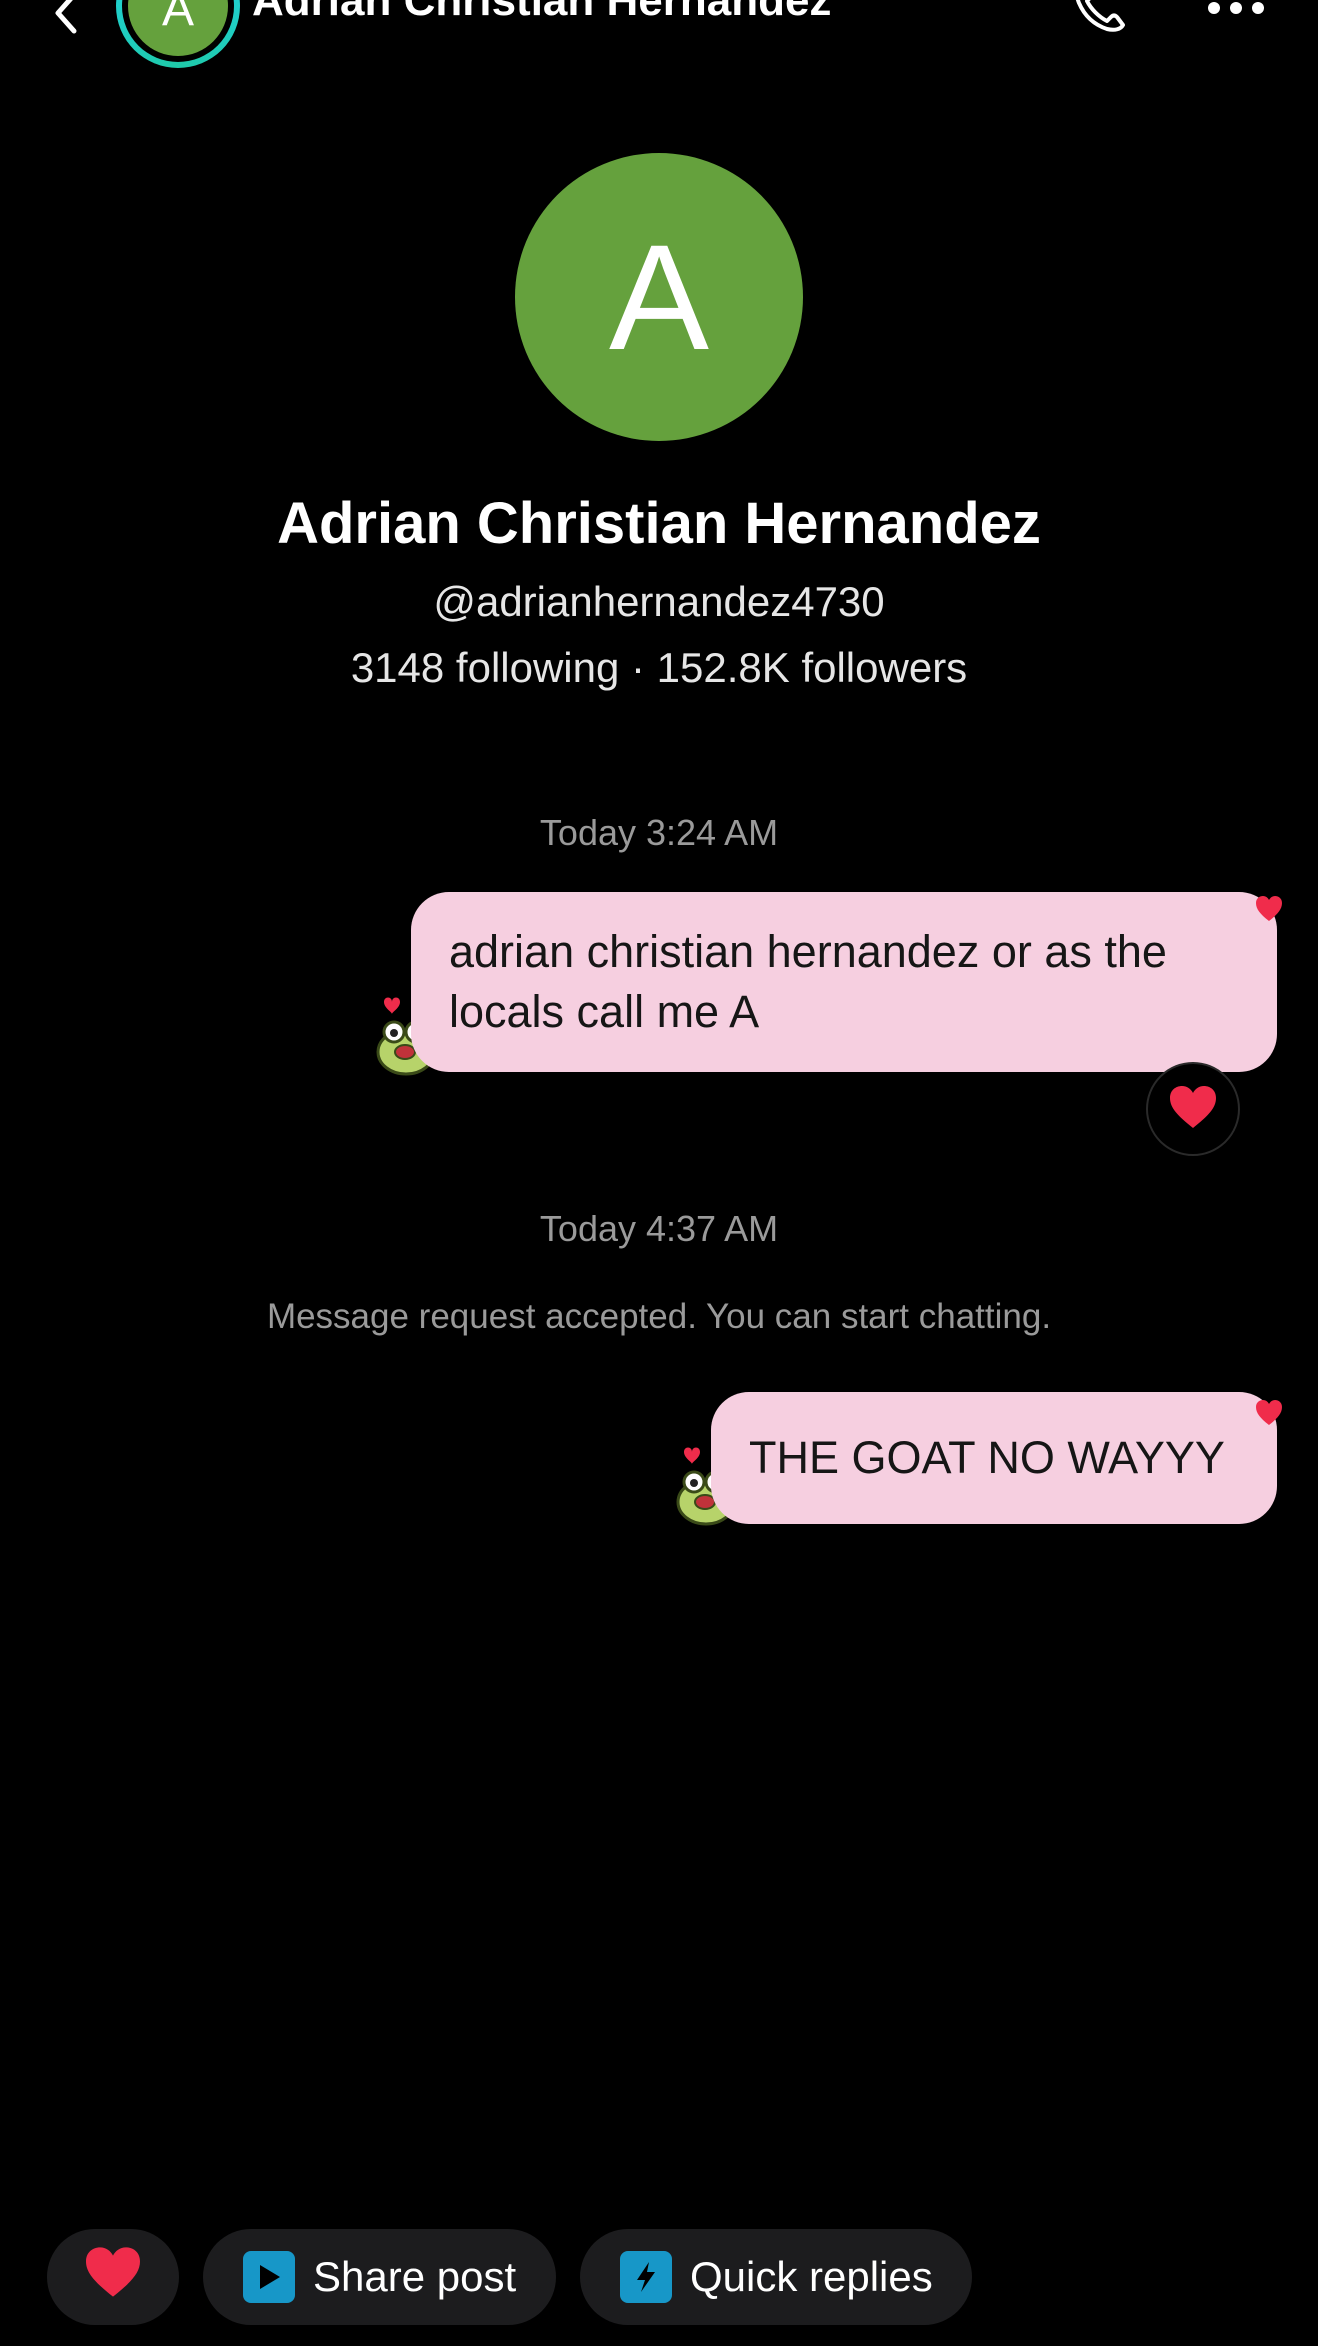  Describe the element at coordinates (646, 2277) in the screenshot. I see `lightning-bubble-icon` at that location.